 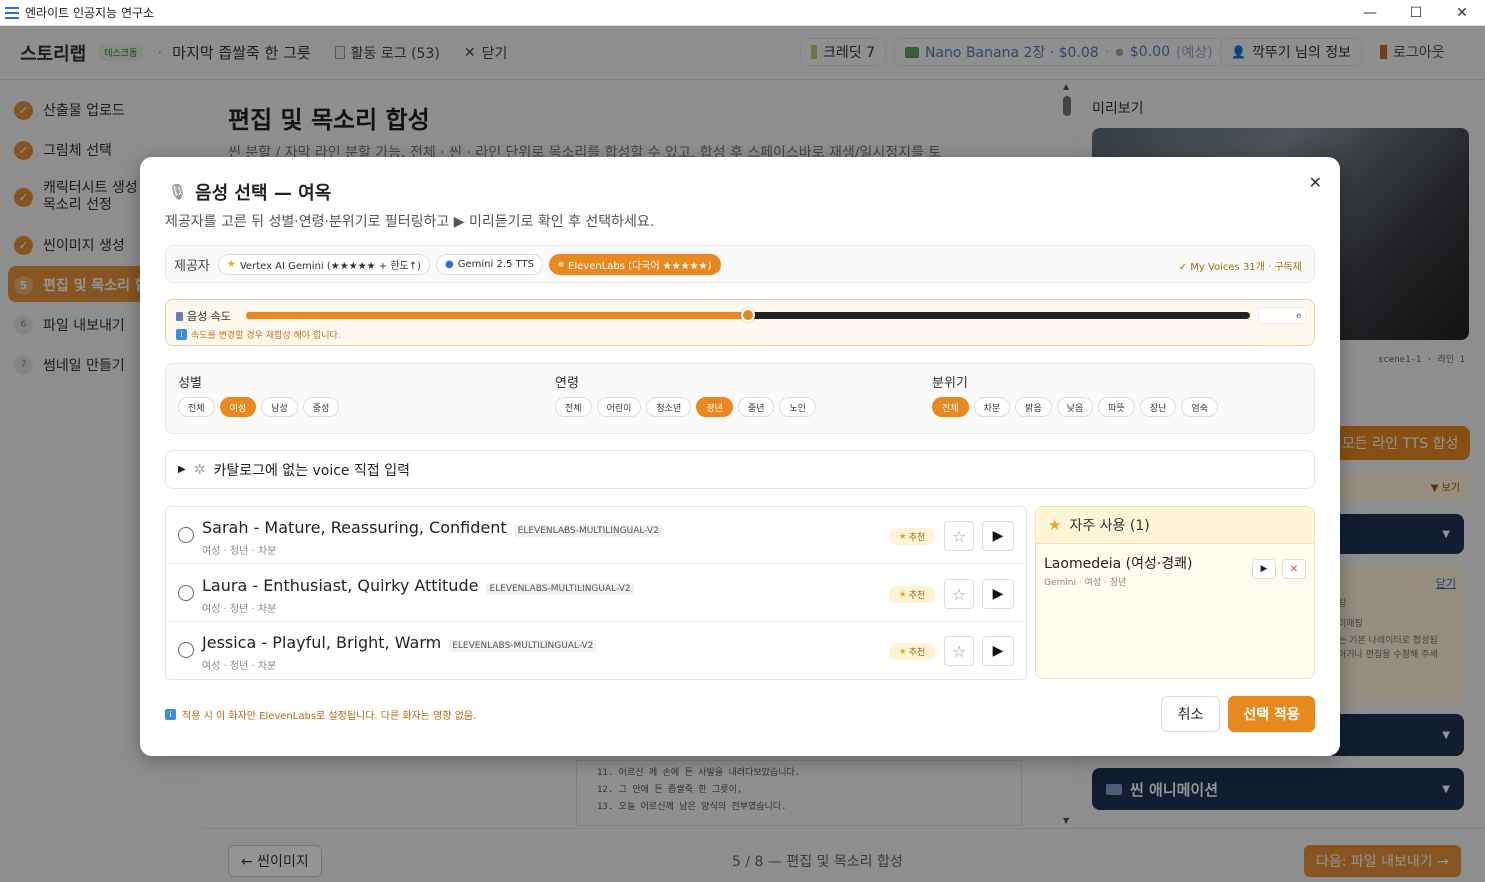 What do you see at coordinates (238, 407) in the screenshot?
I see `filter-chip: 여성` at bounding box center [238, 407].